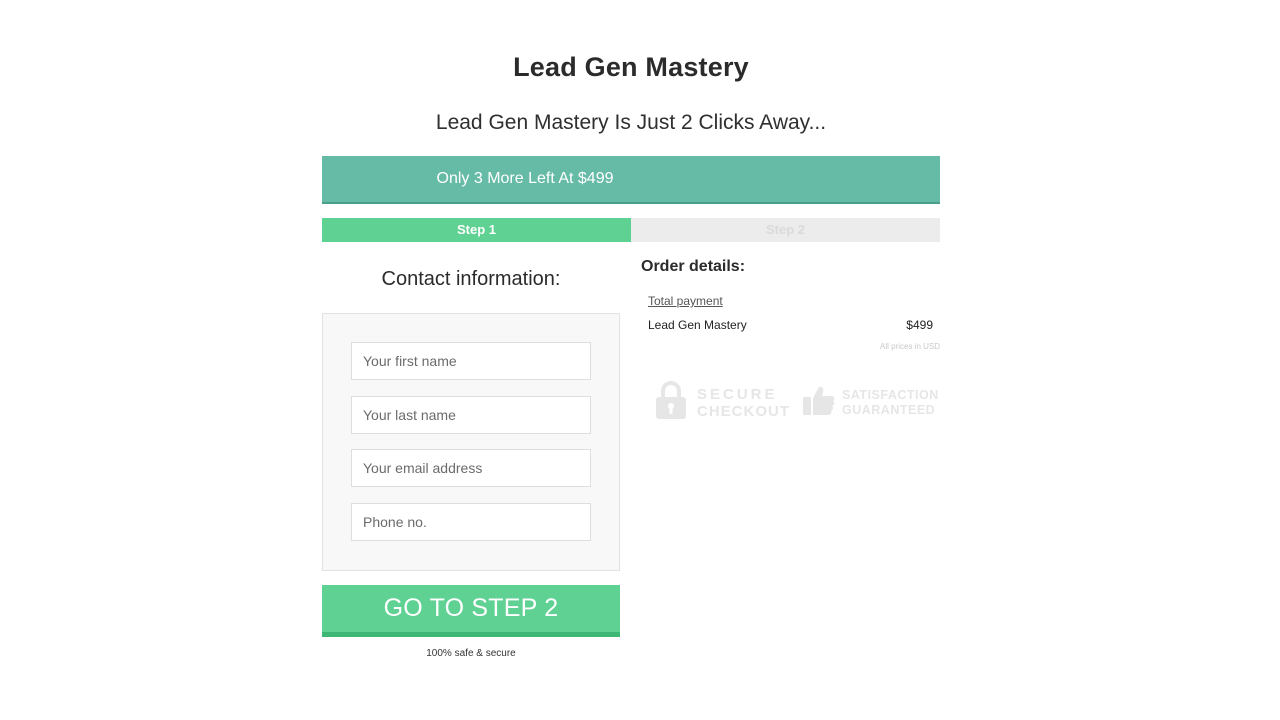  Describe the element at coordinates (685, 301) in the screenshot. I see `total-payment-label: Total payment` at that location.